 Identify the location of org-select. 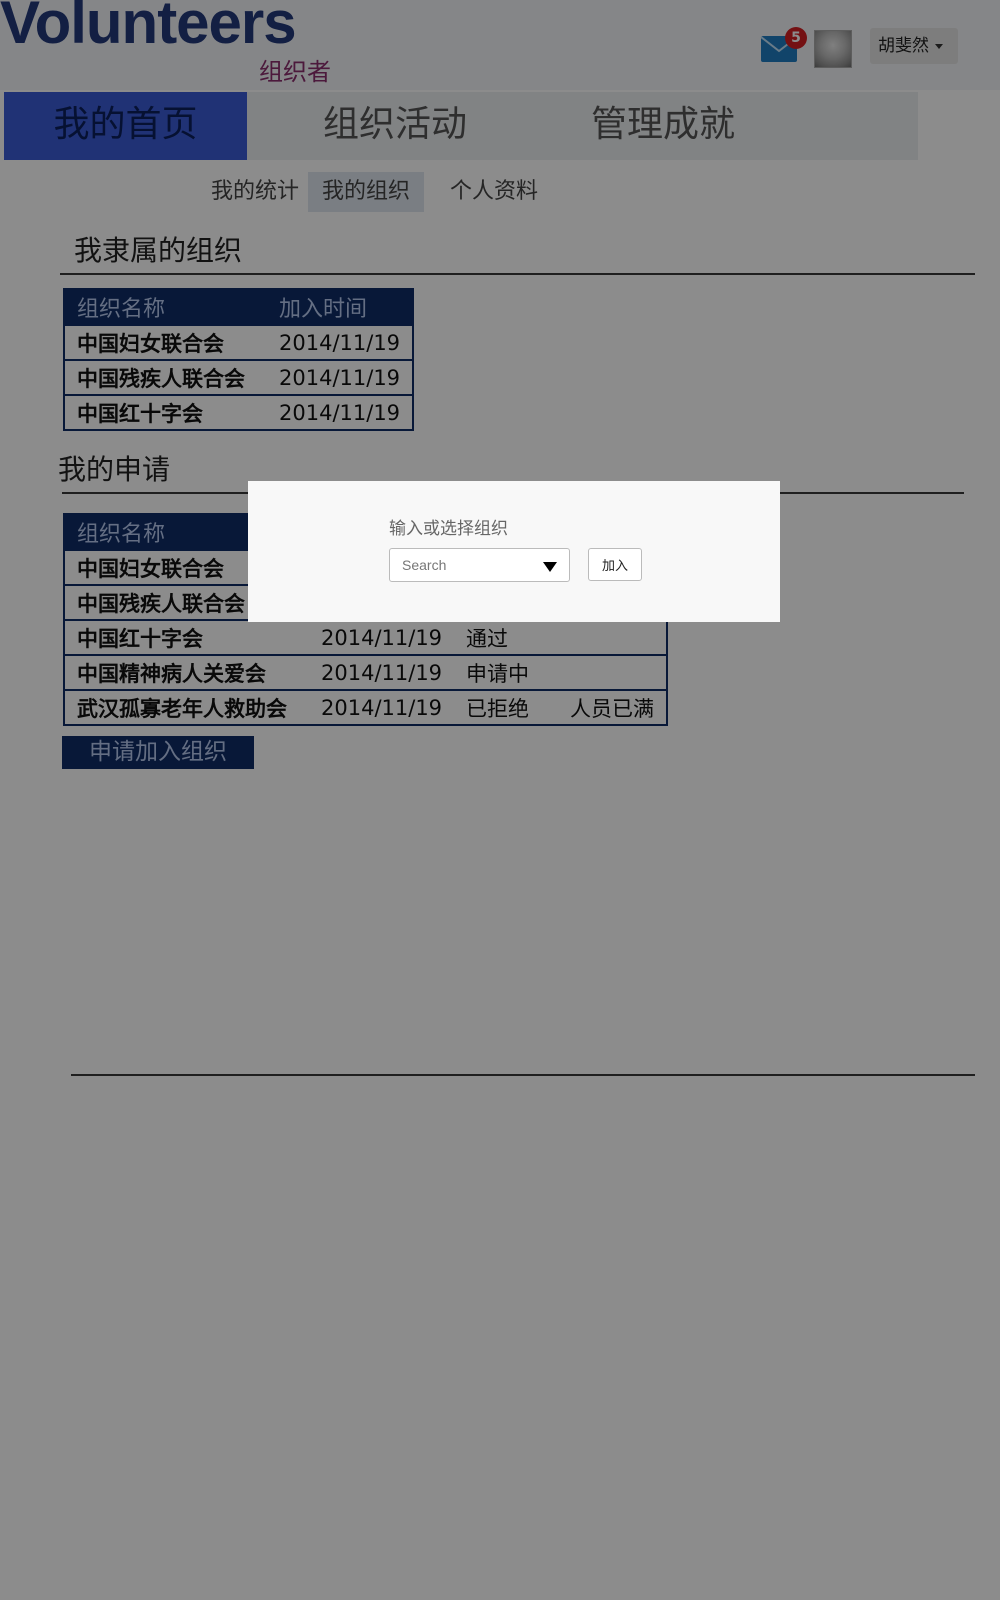
(479, 565).